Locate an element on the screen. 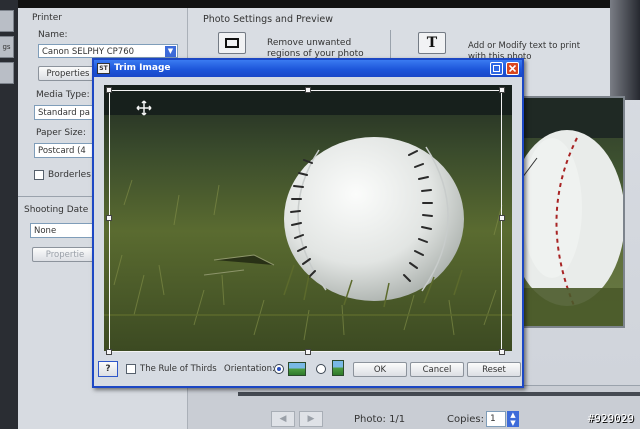 The image size is (640, 429). shooting-date-select: None is located at coordinates (64, 230).